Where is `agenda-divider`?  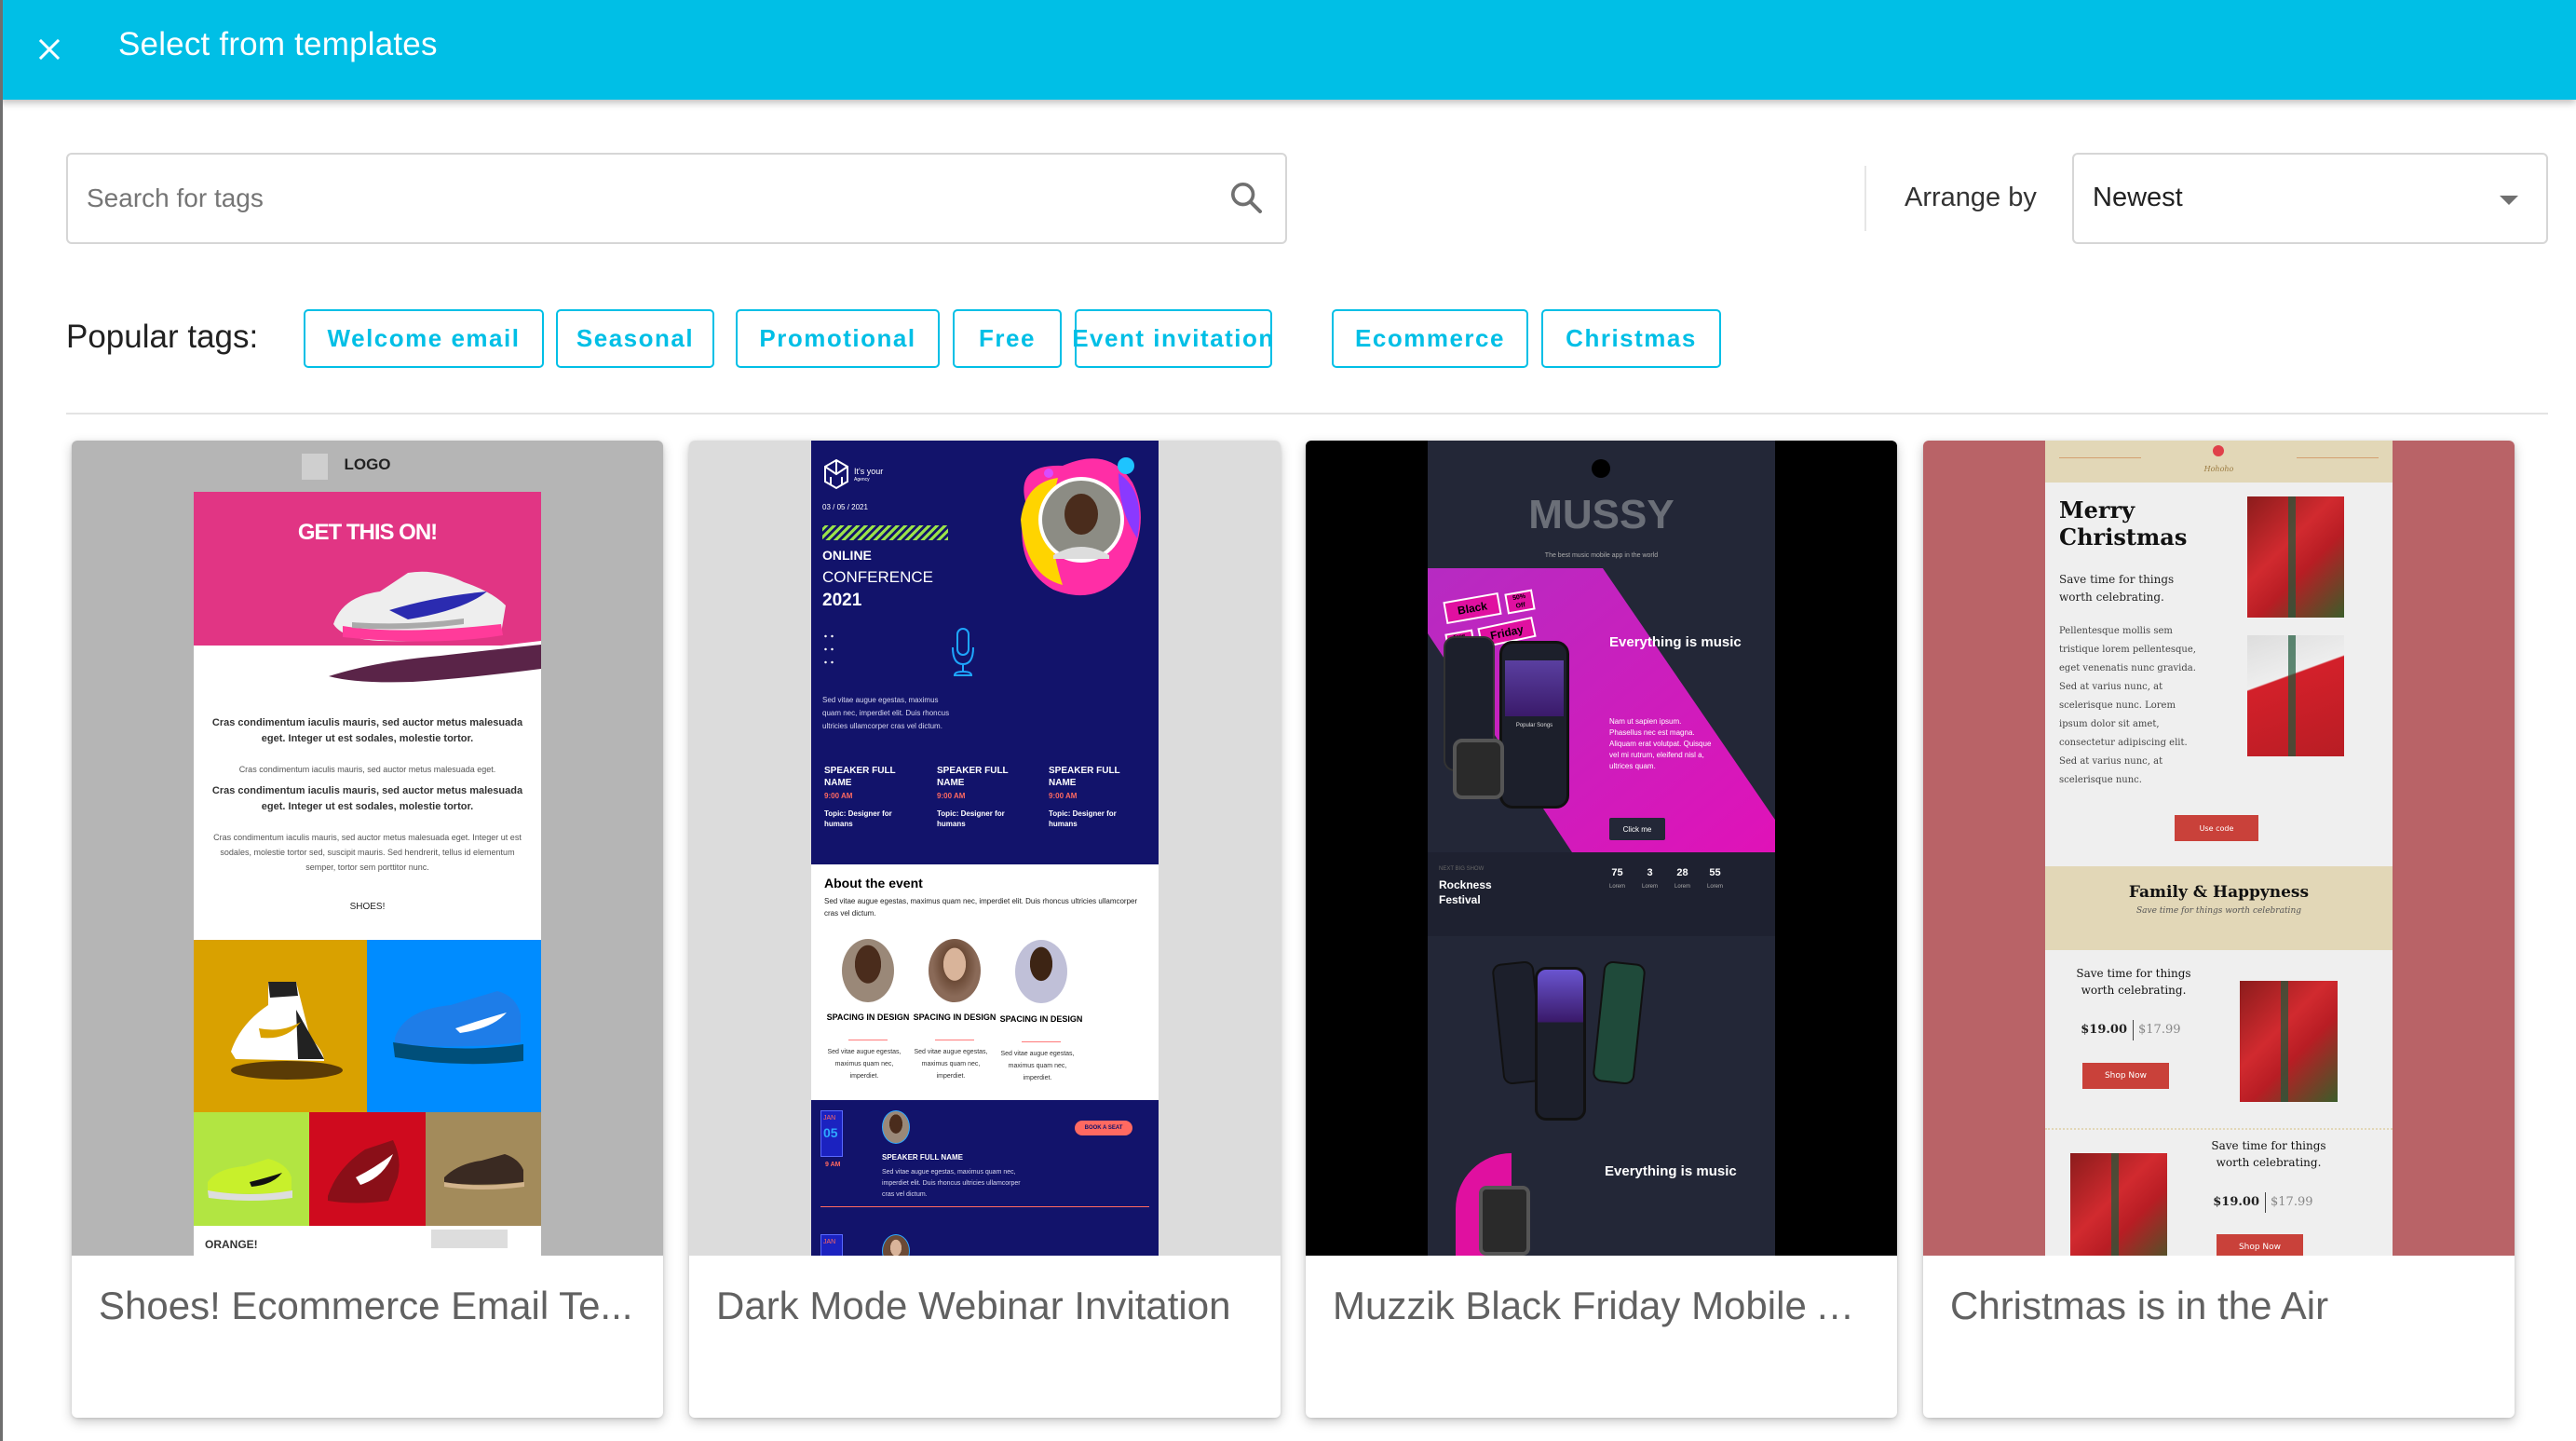 agenda-divider is located at coordinates (984, 1206).